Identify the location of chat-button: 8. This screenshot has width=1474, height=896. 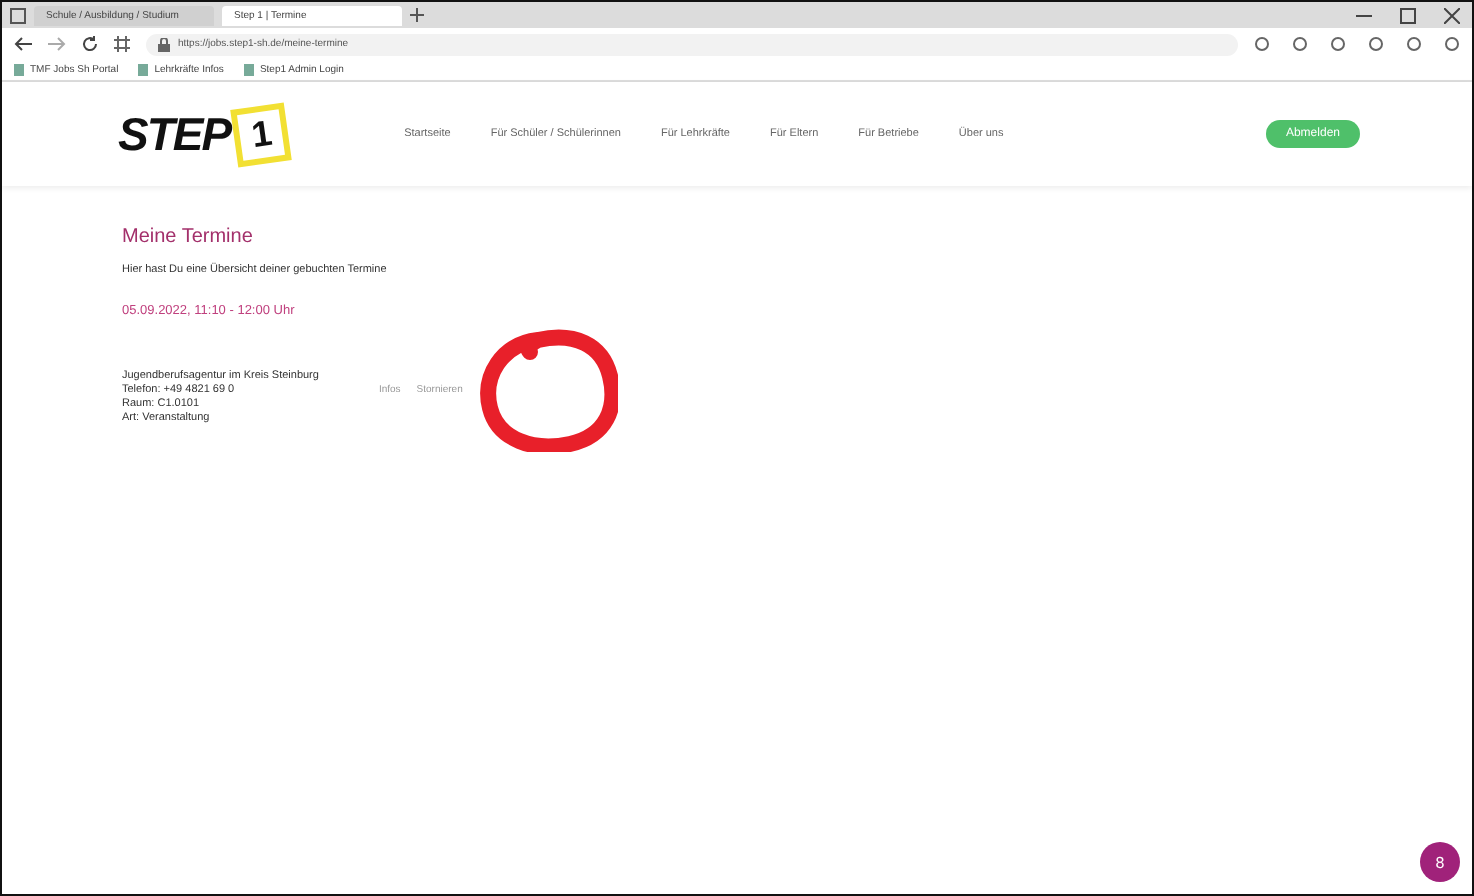
(1440, 862).